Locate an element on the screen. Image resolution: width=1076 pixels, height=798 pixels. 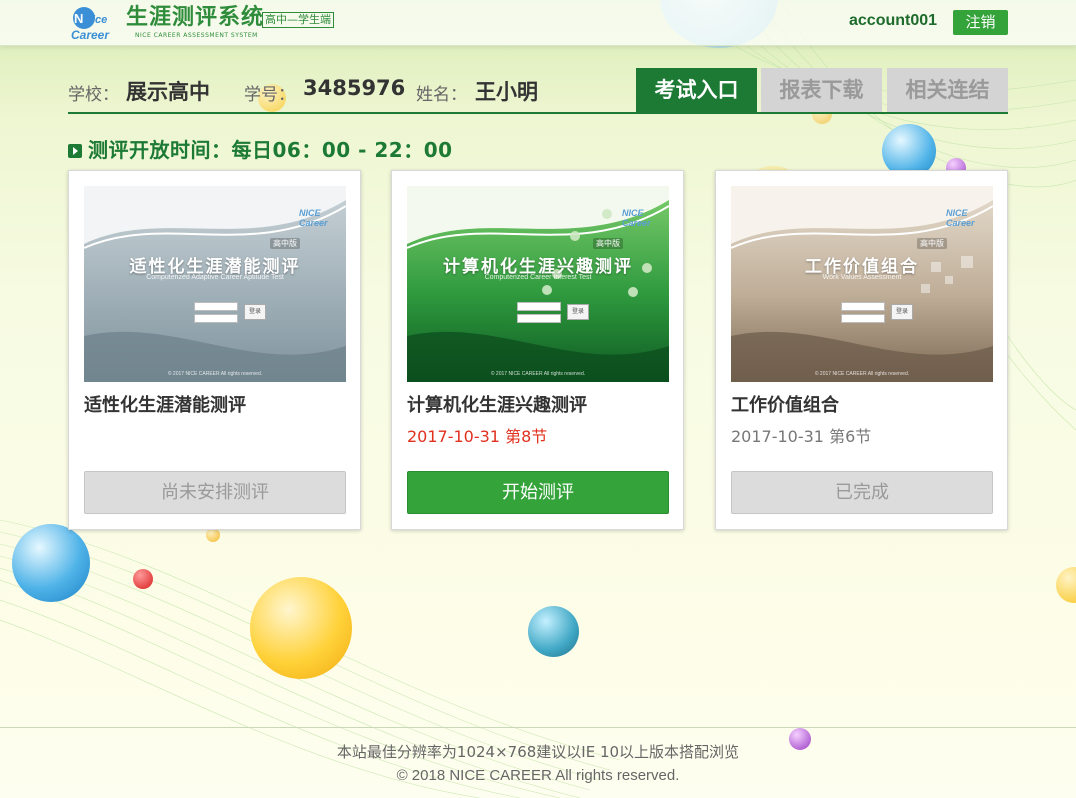
nice-career-logo: N ice Career is located at coordinates (90, 24).